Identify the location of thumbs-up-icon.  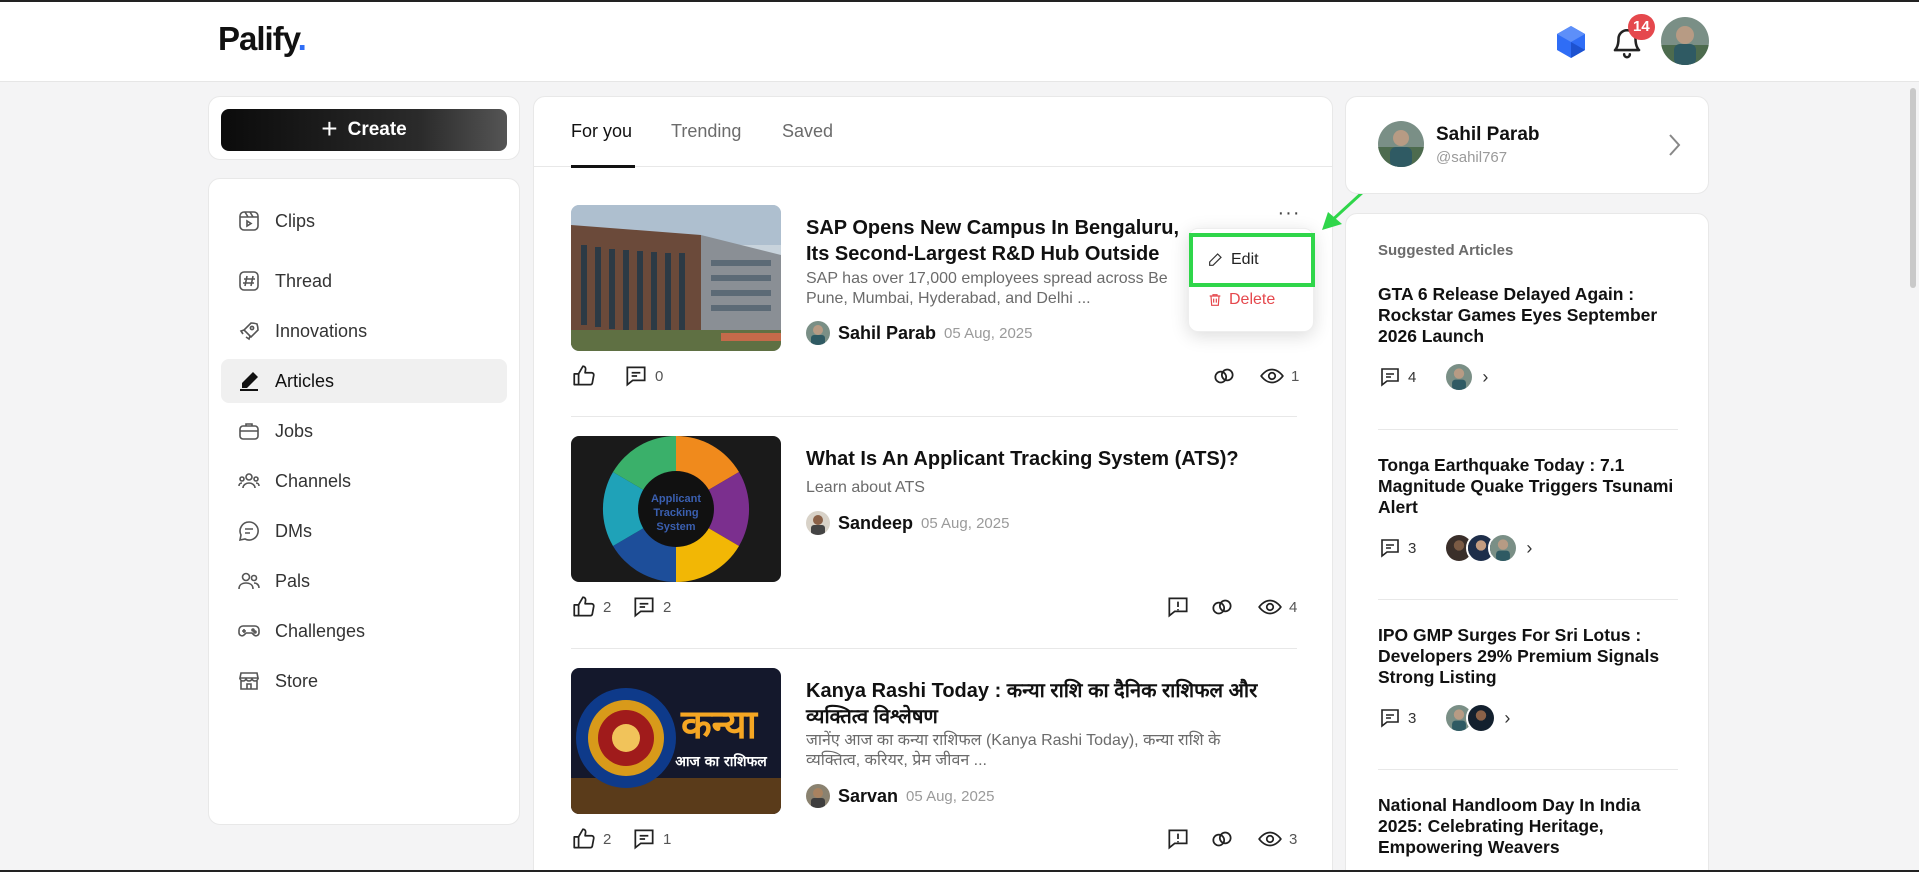
(584, 606).